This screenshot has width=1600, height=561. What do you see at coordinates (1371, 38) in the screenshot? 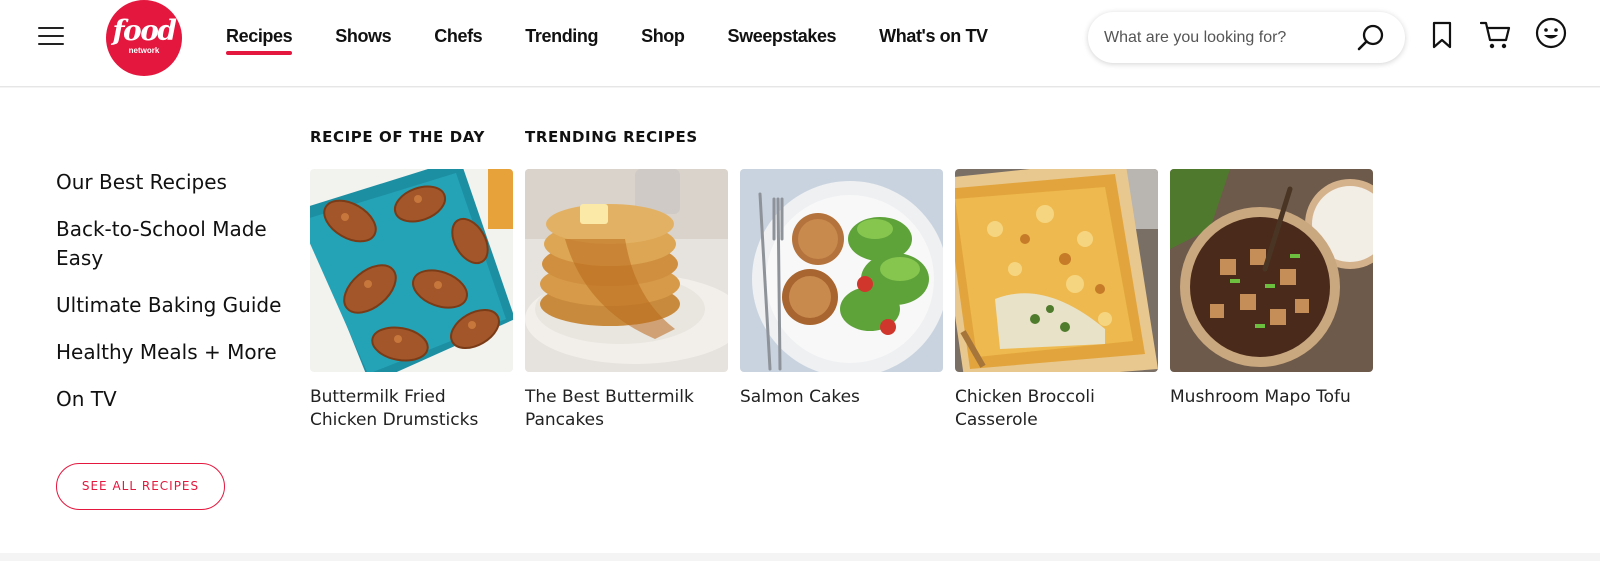
I see `search-icon` at bounding box center [1371, 38].